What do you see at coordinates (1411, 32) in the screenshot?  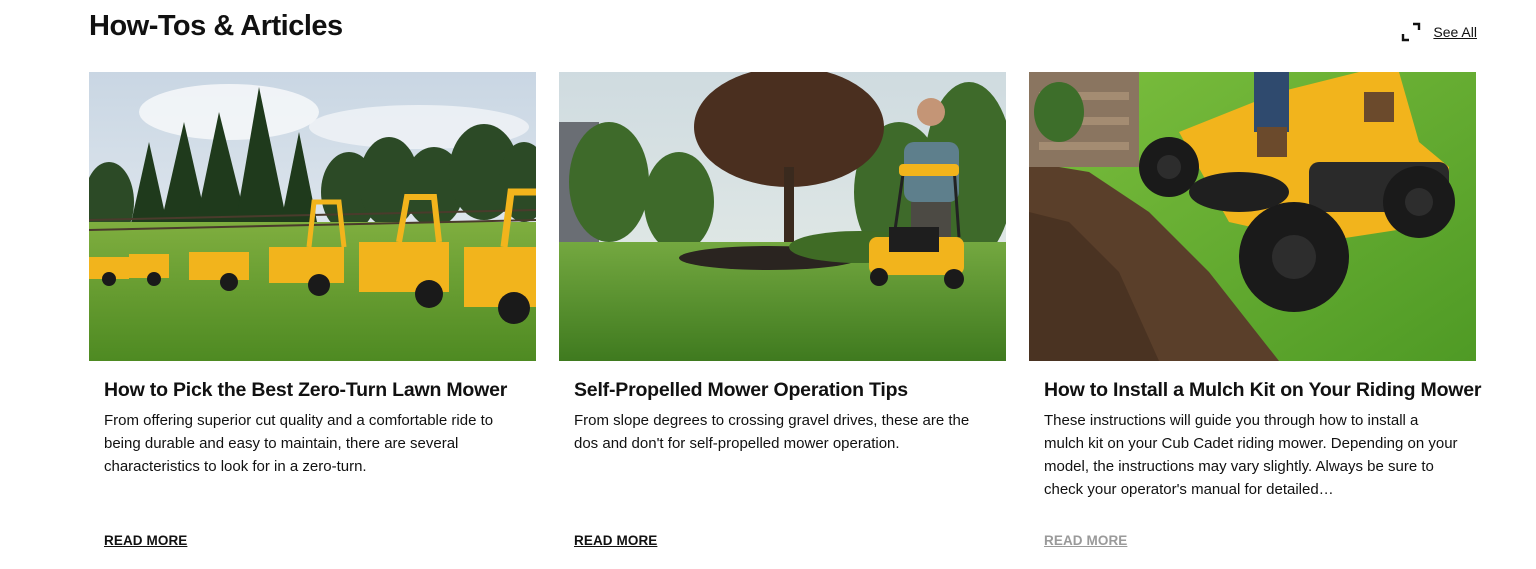 I see `expand-icon` at bounding box center [1411, 32].